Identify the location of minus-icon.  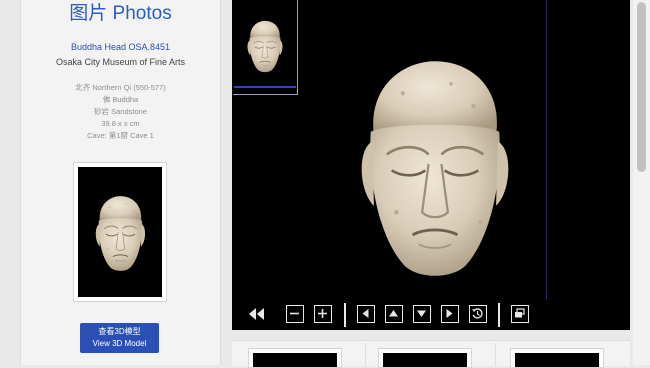
(294, 313).